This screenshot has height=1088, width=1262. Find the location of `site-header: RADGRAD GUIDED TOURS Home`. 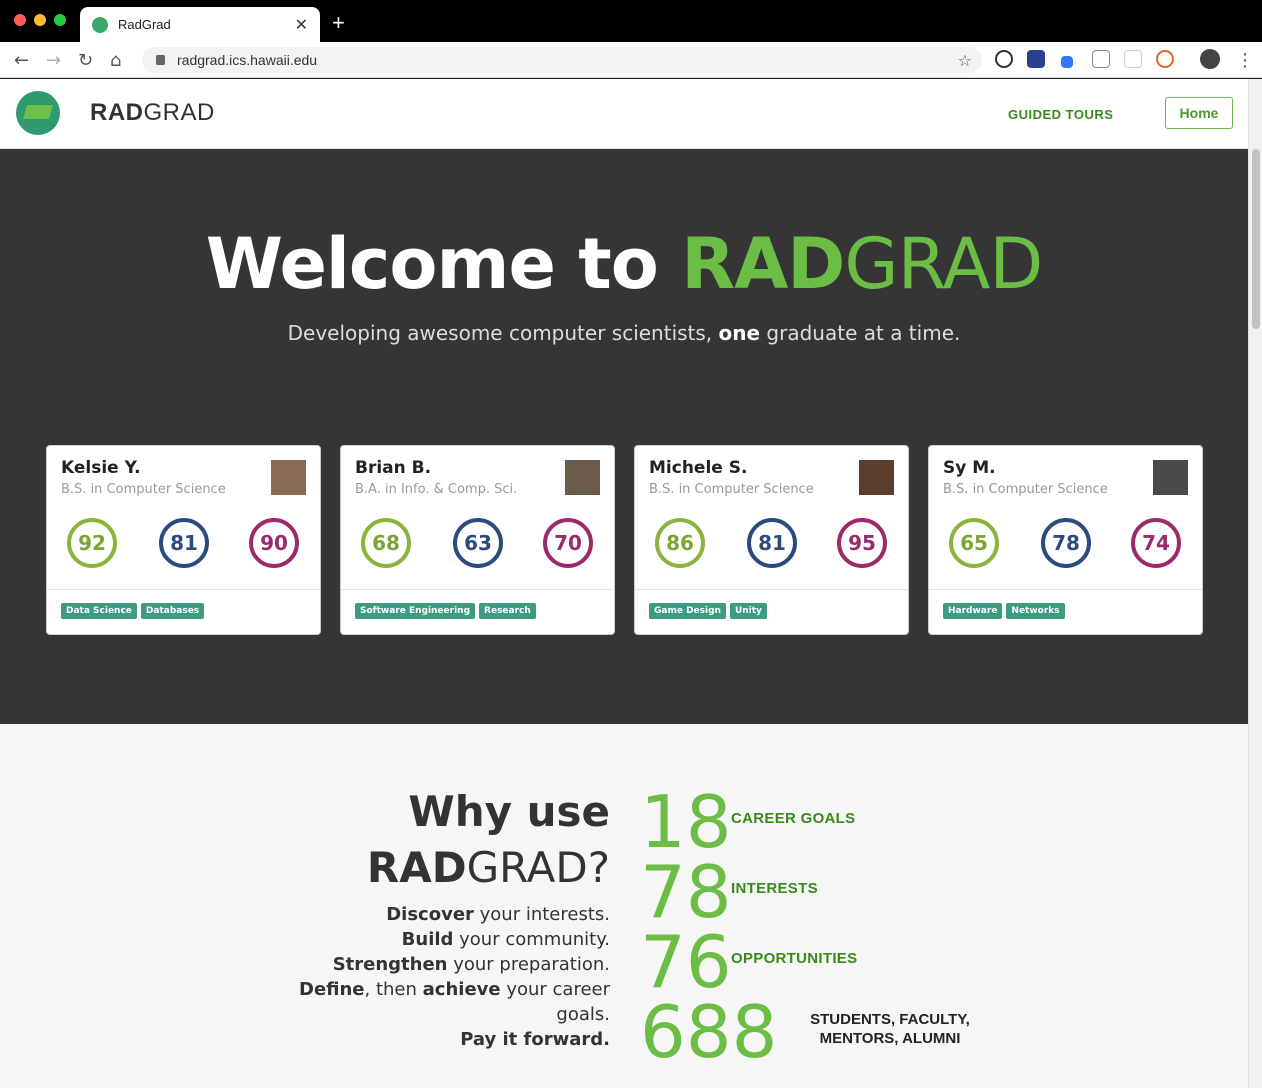

site-header: RADGRAD GUIDED TOURS Home is located at coordinates (624, 114).